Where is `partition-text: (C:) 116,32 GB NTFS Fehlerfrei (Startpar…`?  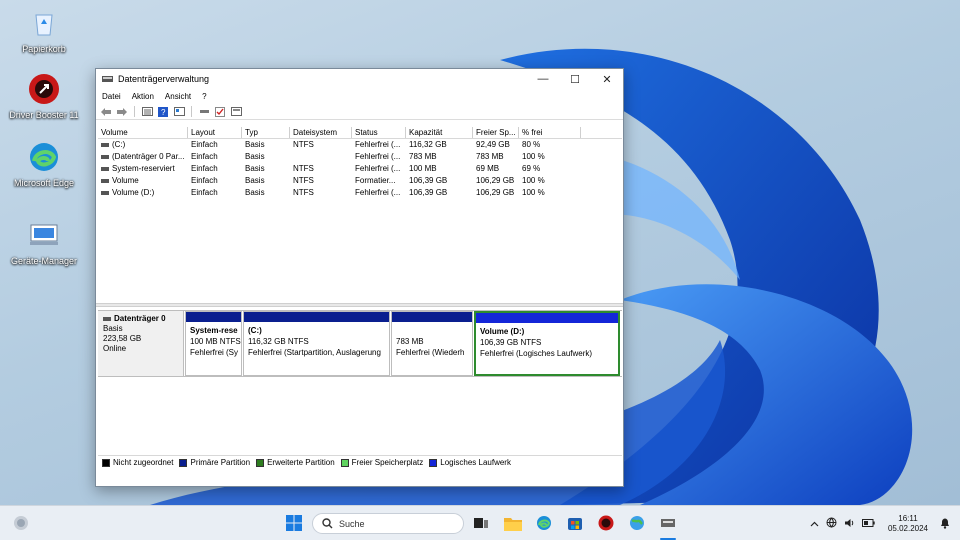
partition-text: (C:) 116,32 GB NTFS Fehlerfrei (Startpar… is located at coordinates (316, 340).